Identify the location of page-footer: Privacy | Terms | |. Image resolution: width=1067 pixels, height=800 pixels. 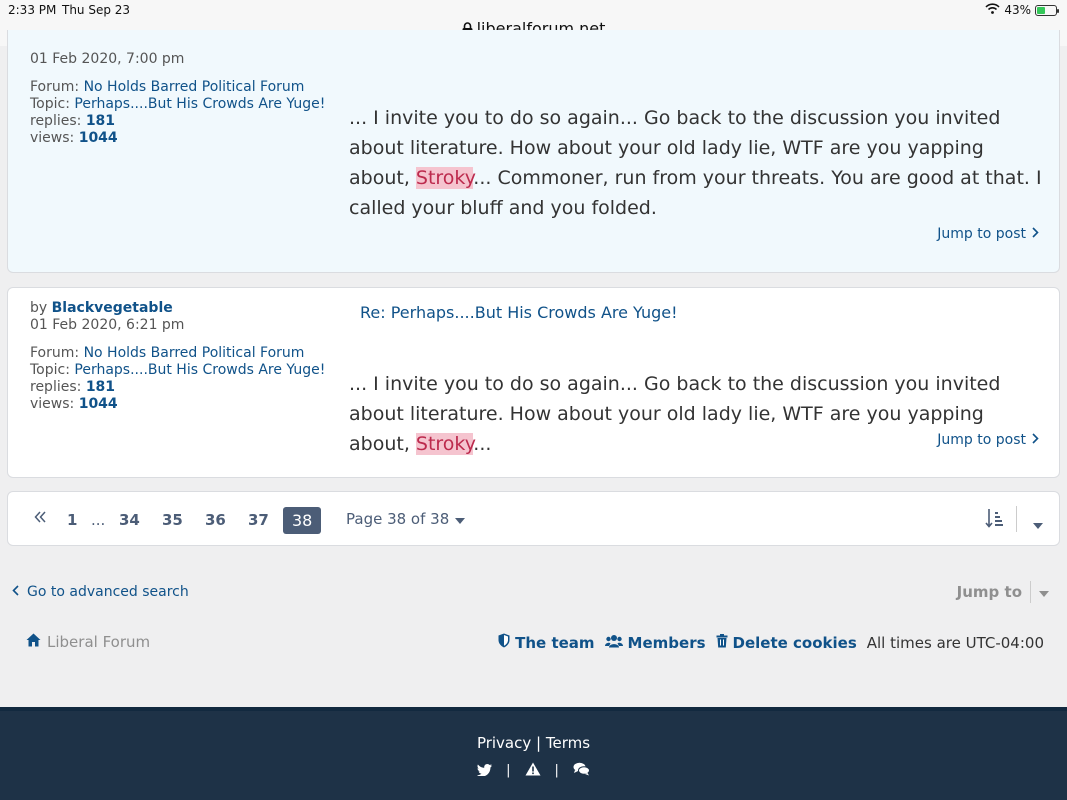
(533, 753).